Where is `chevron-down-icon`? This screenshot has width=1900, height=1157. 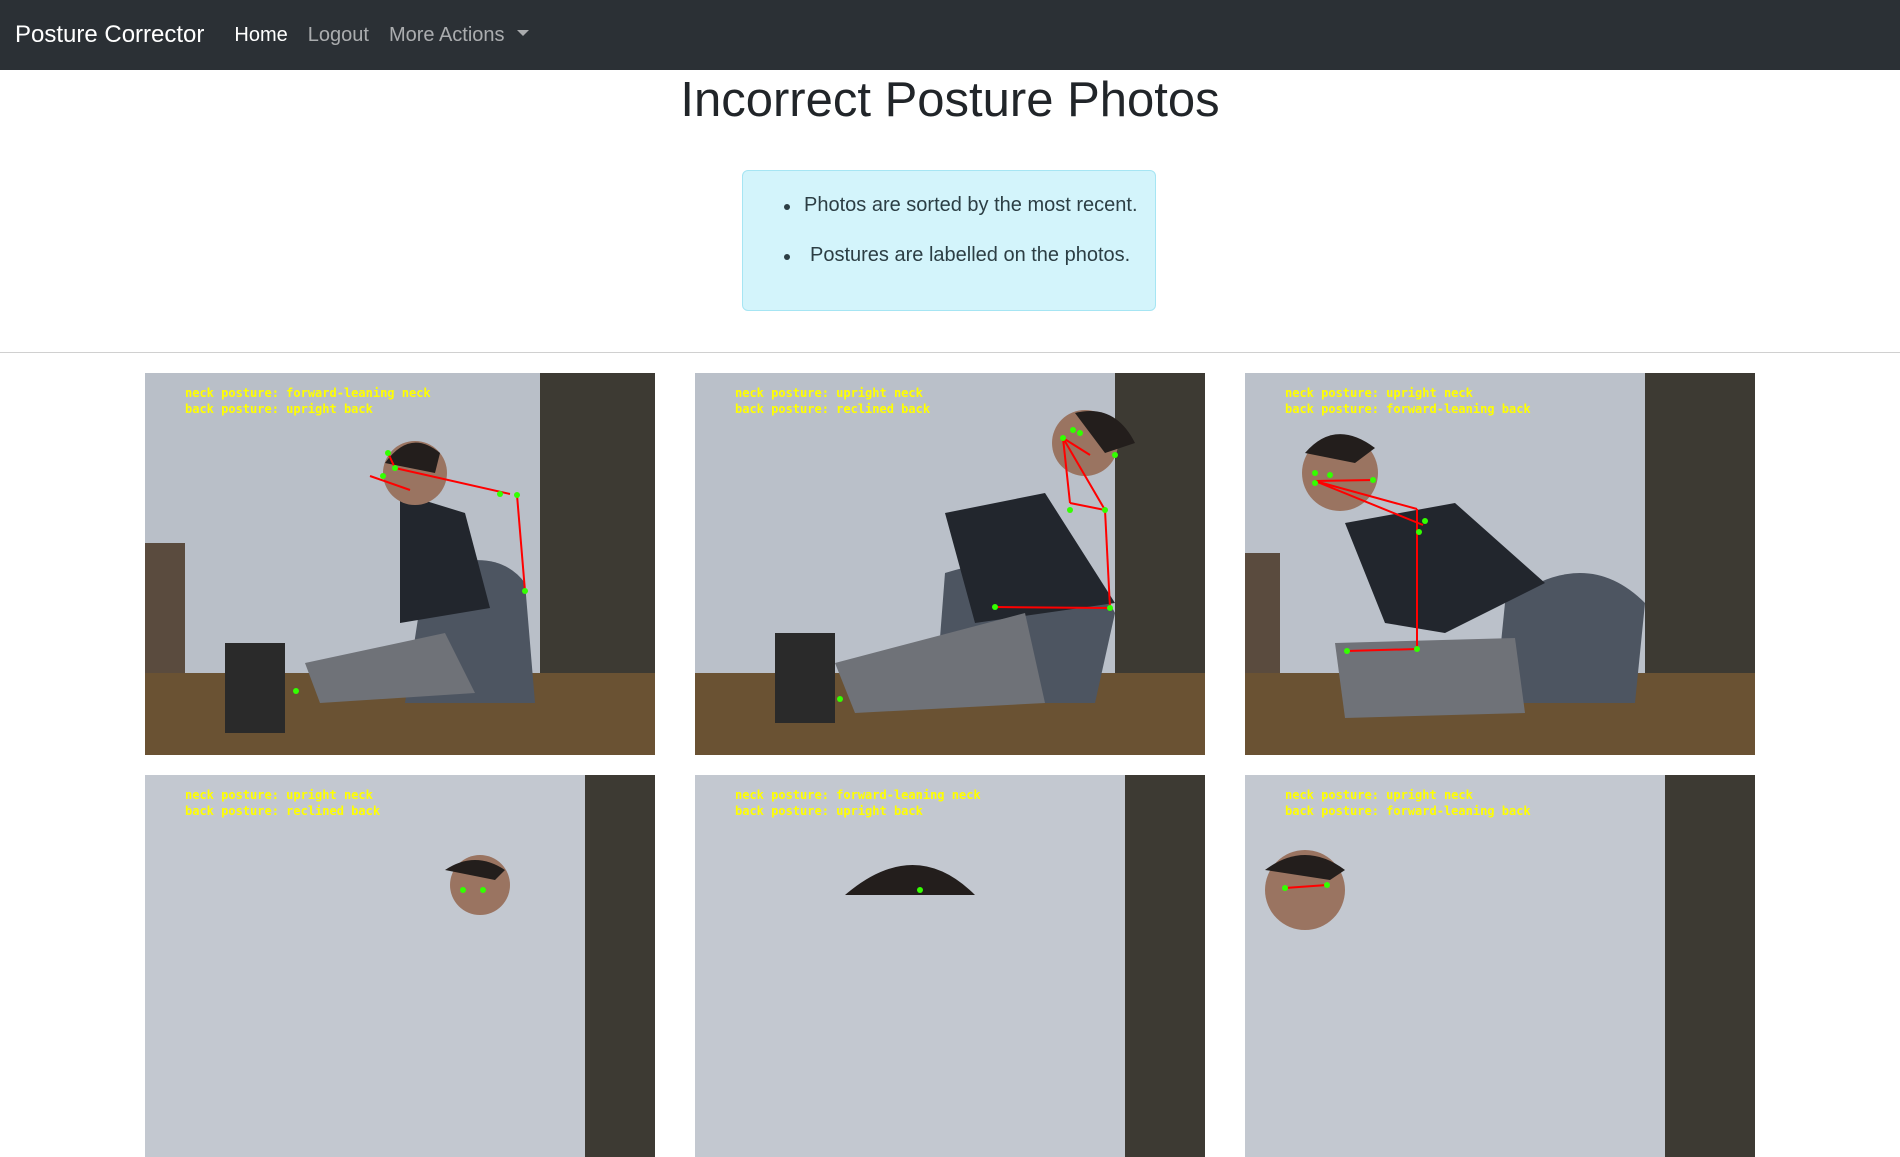 chevron-down-icon is located at coordinates (522, 33).